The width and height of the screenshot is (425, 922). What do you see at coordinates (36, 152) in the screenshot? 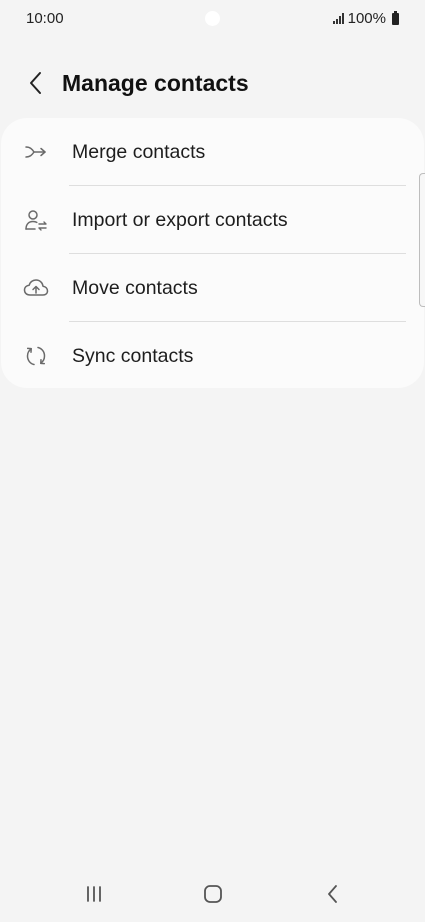
I see `merge-arrow-icon` at bounding box center [36, 152].